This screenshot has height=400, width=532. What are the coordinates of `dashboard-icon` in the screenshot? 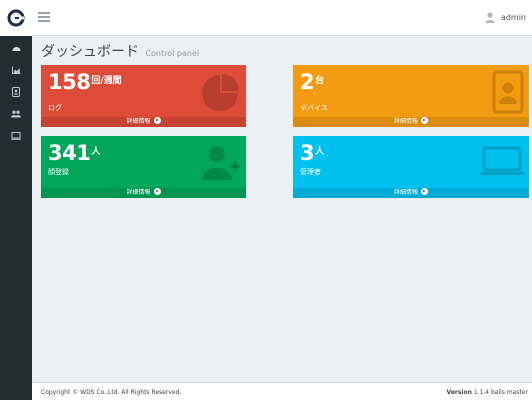 It's located at (16, 49).